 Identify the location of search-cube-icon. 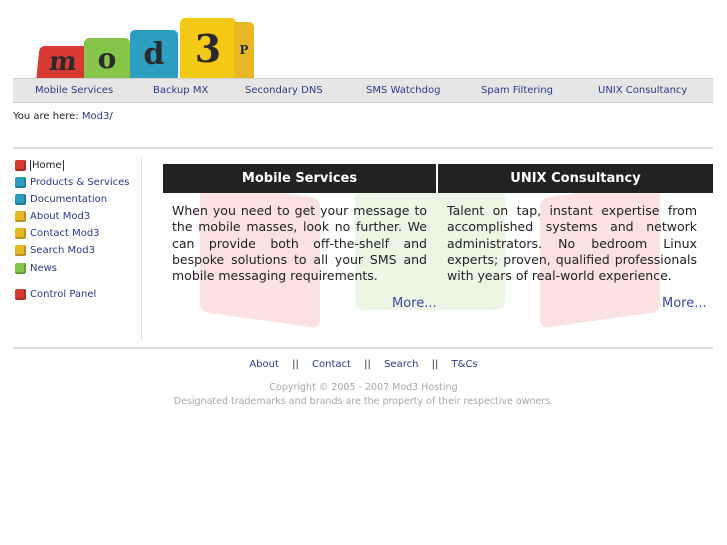
(20, 250).